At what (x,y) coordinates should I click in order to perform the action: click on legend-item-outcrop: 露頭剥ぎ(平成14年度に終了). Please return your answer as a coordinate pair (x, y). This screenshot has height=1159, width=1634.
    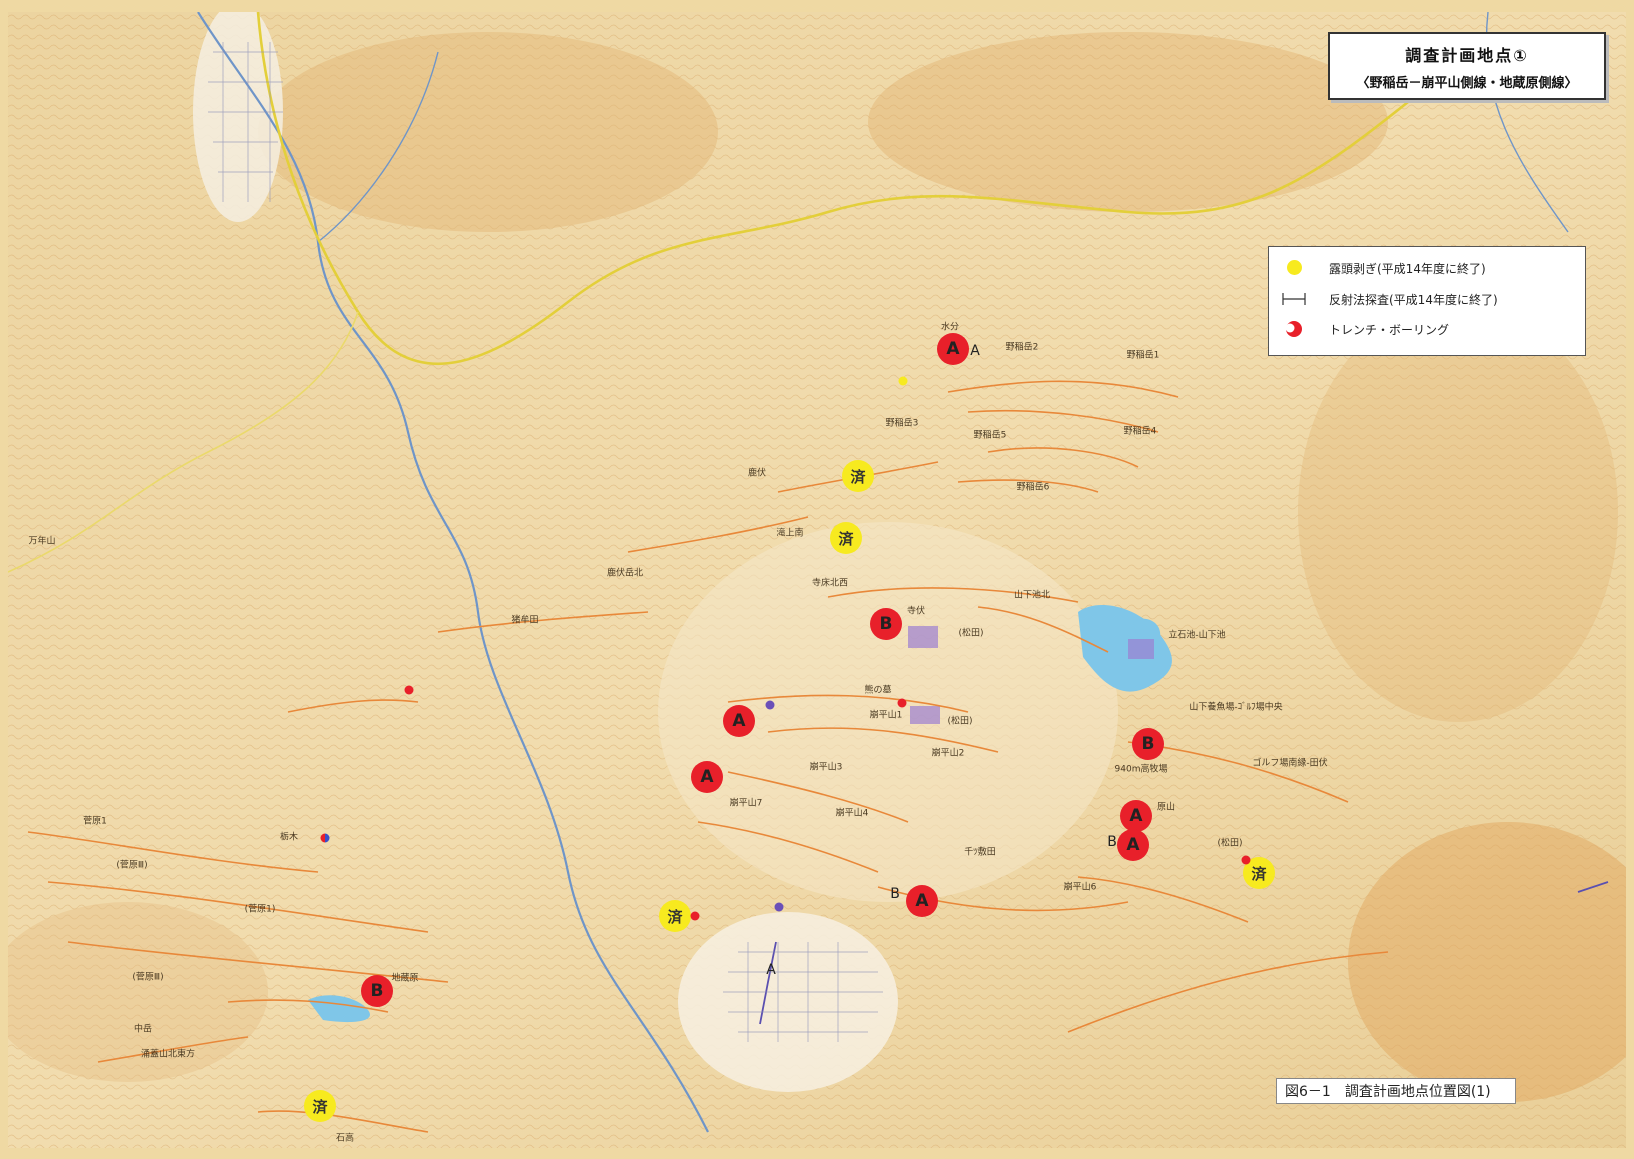
    Looking at the image, I should click on (1383, 268).